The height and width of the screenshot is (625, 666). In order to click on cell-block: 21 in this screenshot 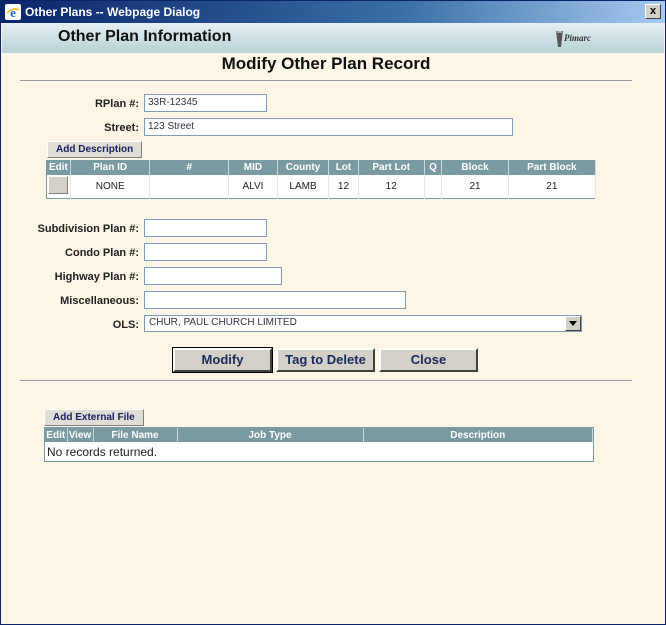, I will do `click(475, 186)`.